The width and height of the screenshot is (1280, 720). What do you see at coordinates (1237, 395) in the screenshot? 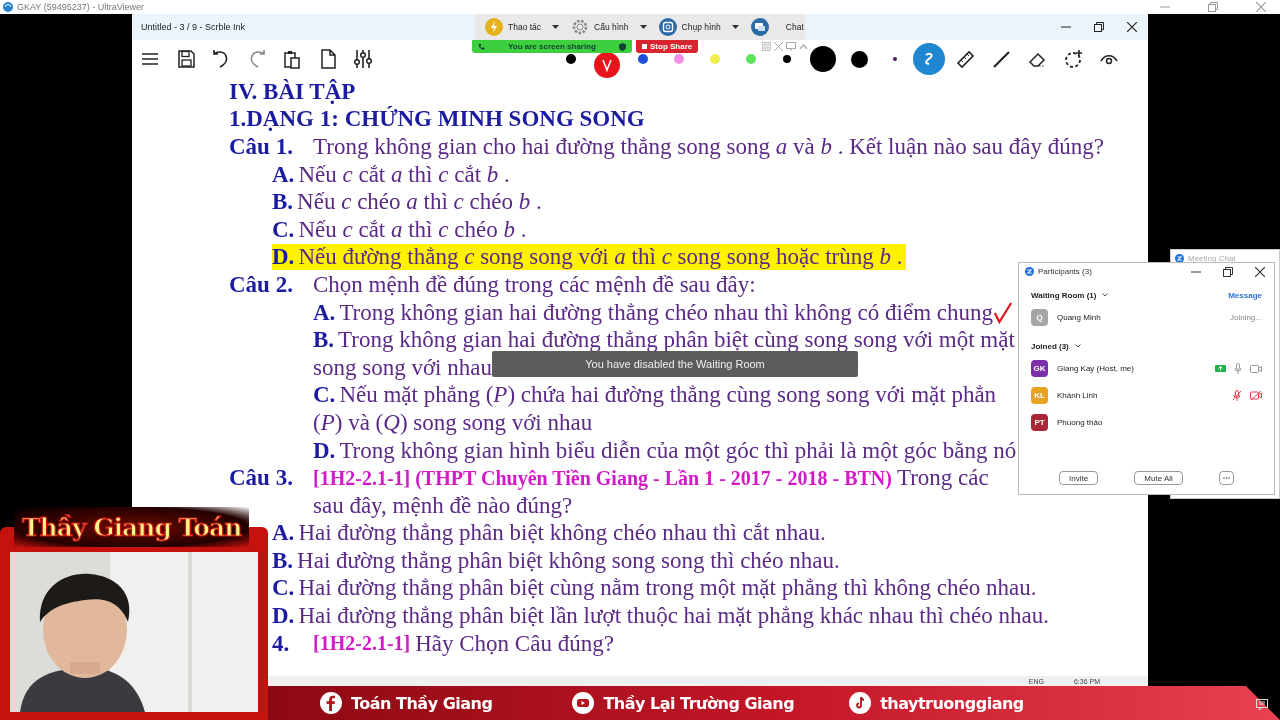
I see `muted-microphone-icon` at bounding box center [1237, 395].